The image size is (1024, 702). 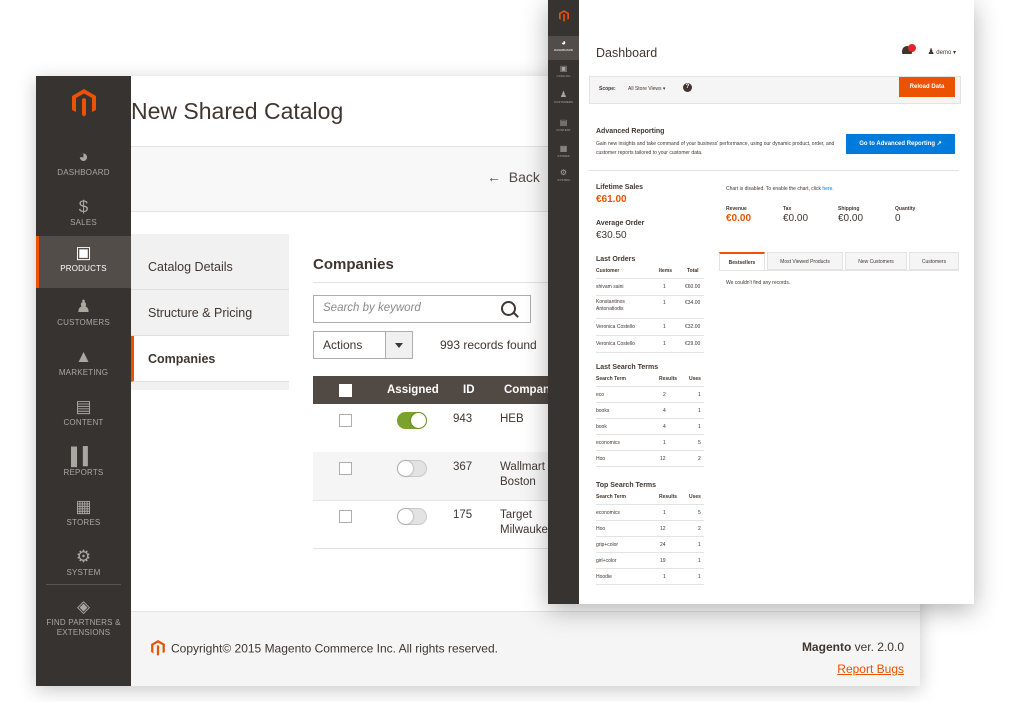 What do you see at coordinates (939, 144) in the screenshot?
I see `external-link-icon: ↗` at bounding box center [939, 144].